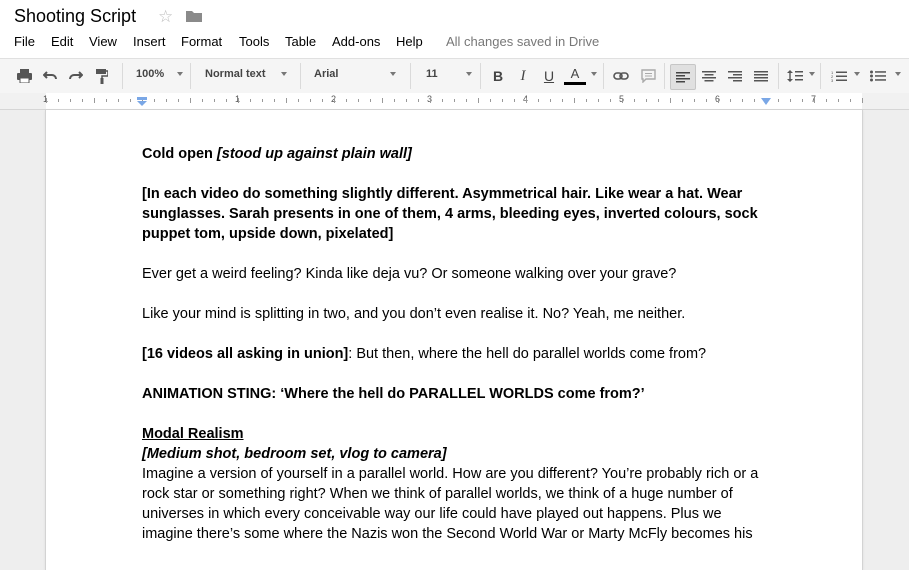 This screenshot has width=909, height=570. I want to click on menu-format: Format, so click(201, 41).